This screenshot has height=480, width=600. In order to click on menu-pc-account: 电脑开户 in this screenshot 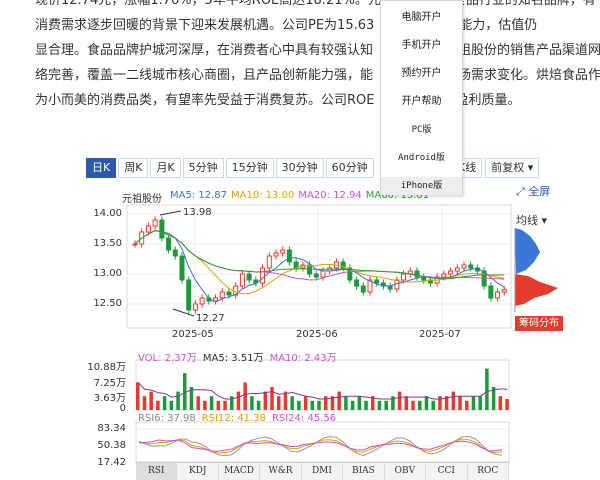, I will do `click(421, 18)`.